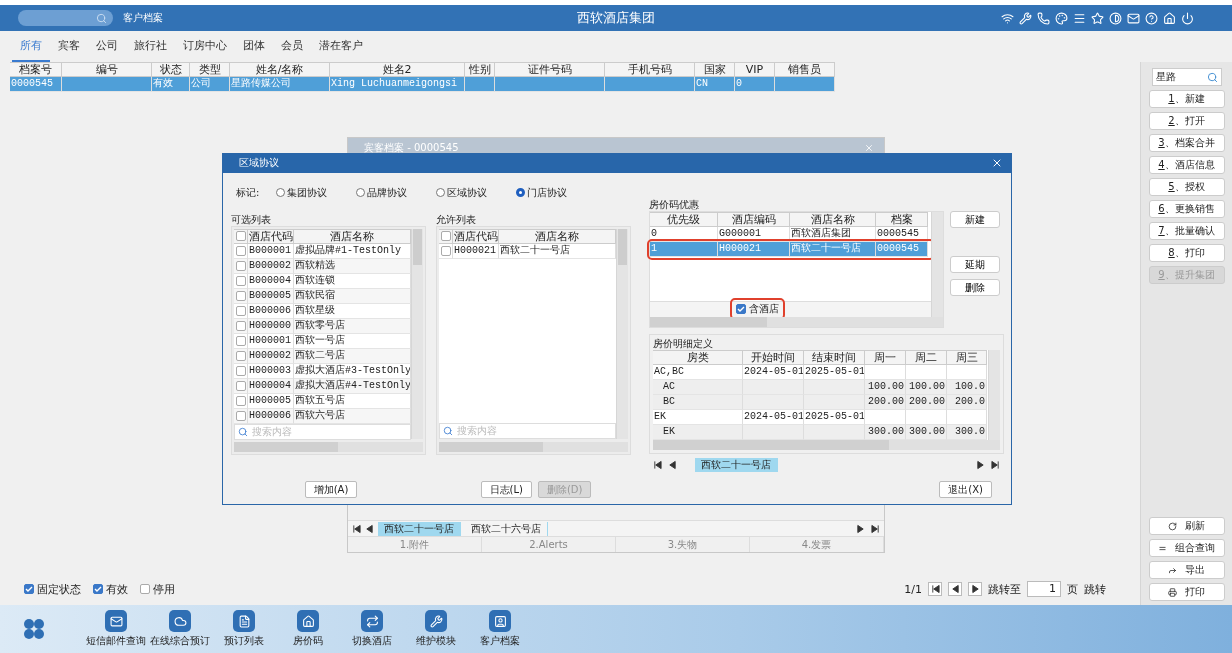  What do you see at coordinates (271, 341) in the screenshot?
I see `table-cell: H000001` at bounding box center [271, 341].